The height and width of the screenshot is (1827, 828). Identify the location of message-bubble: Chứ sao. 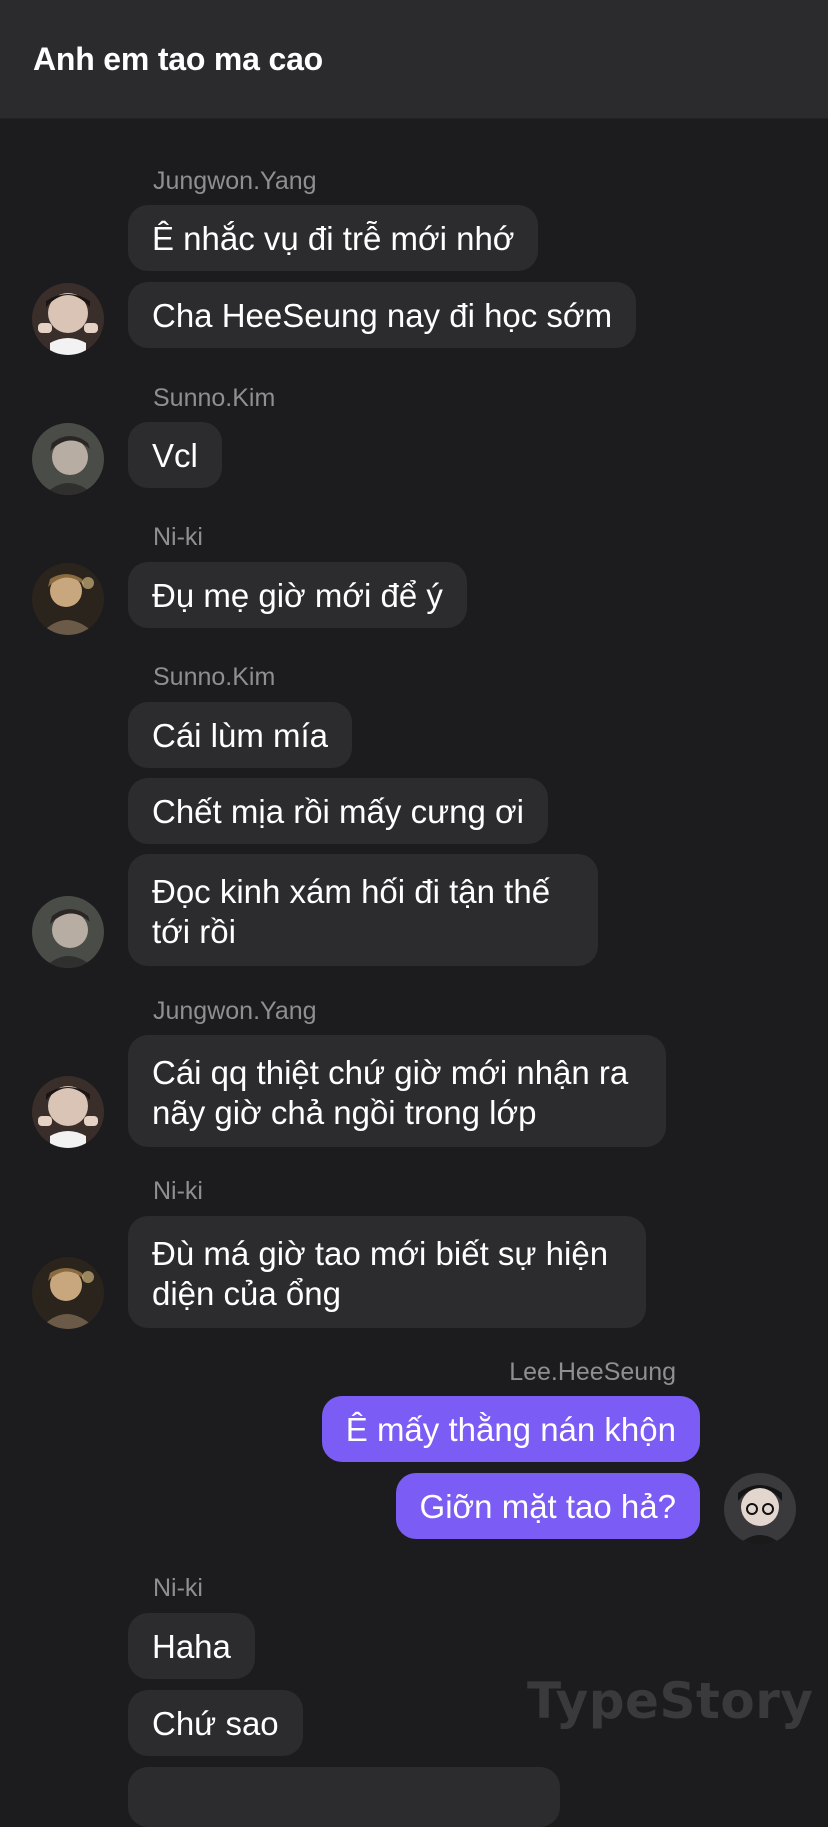
(215, 1723).